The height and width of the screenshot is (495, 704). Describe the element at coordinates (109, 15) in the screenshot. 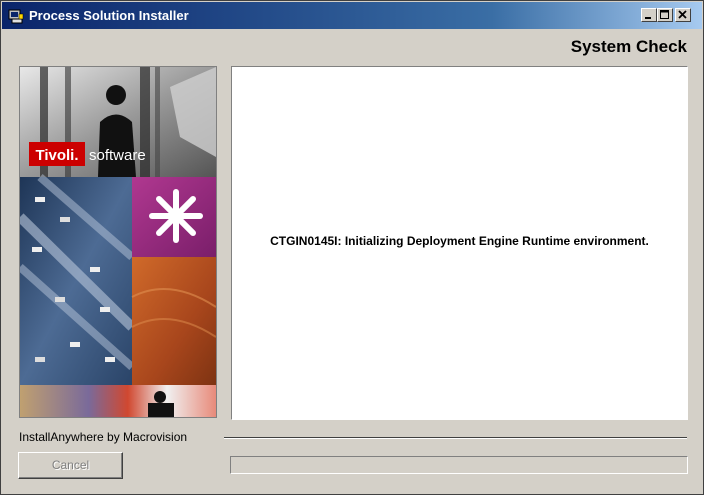

I see `window-title: Process Solution Installer` at that location.